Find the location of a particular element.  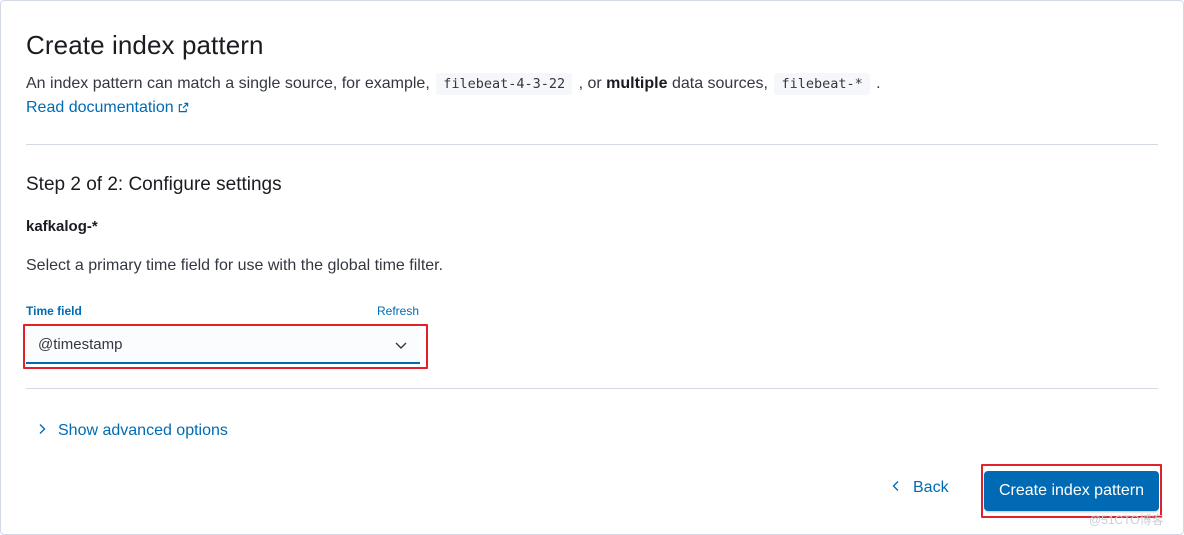

read-documentation-label: Read documentation is located at coordinates (100, 107).